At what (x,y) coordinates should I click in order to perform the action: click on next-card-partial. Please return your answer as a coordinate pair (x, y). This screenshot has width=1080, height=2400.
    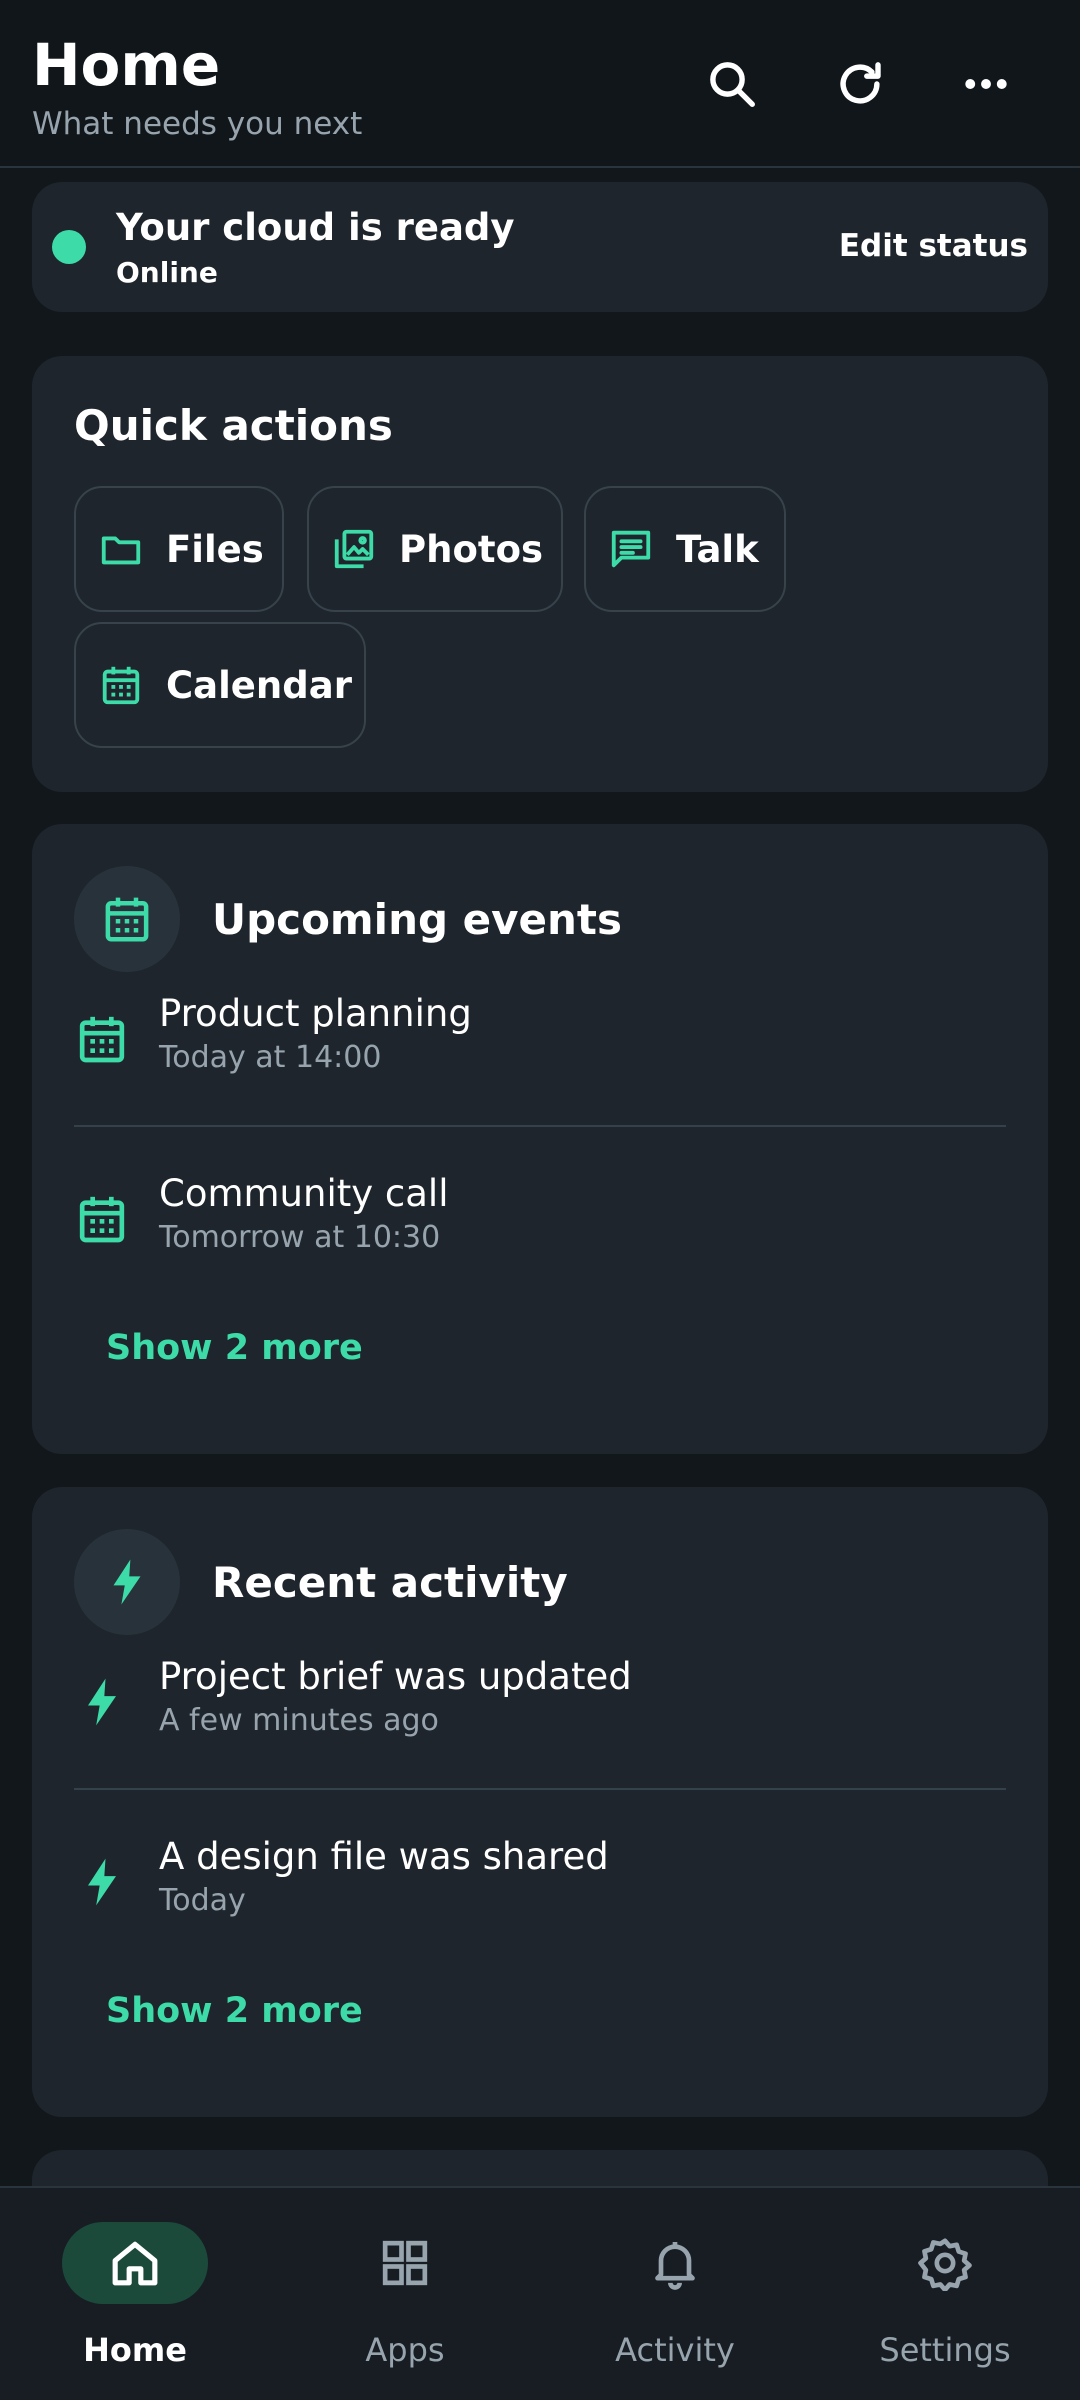
    Looking at the image, I should click on (540, 2168).